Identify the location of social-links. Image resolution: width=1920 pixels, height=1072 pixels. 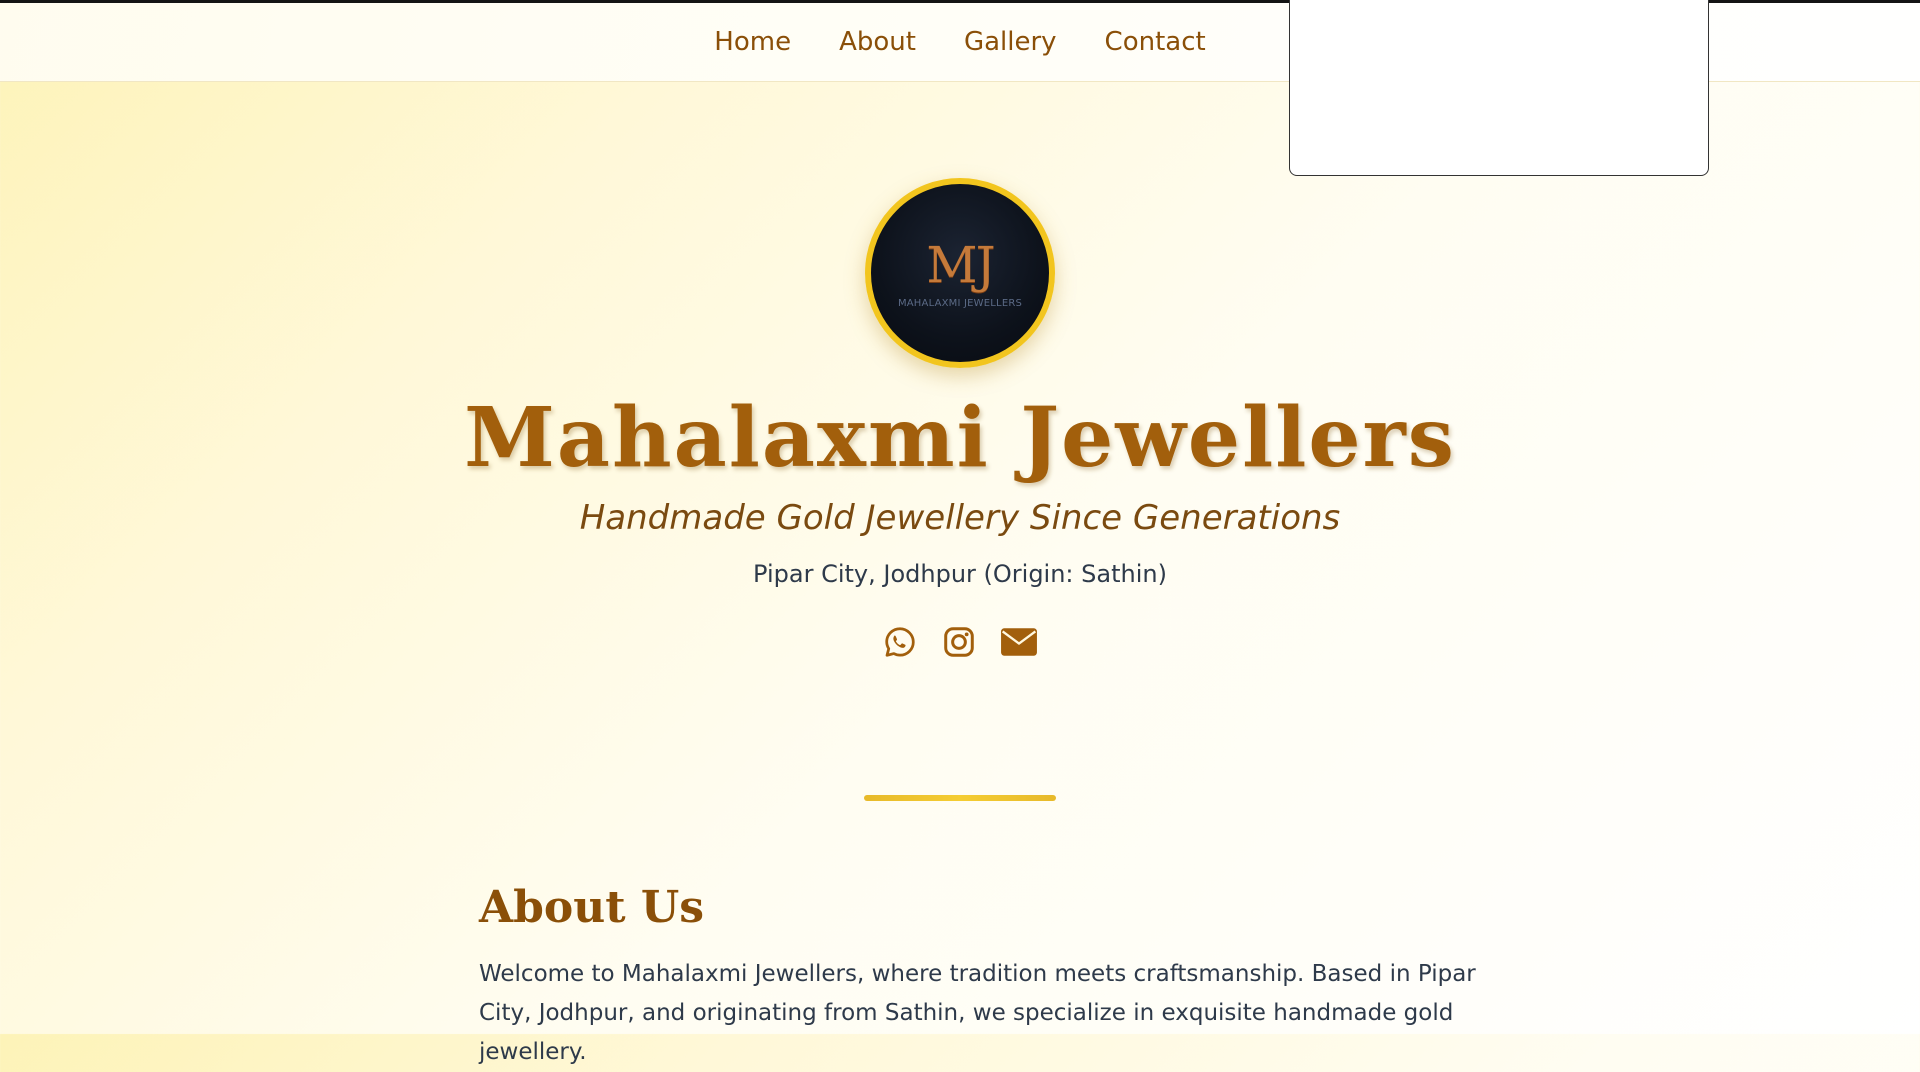
(960, 642).